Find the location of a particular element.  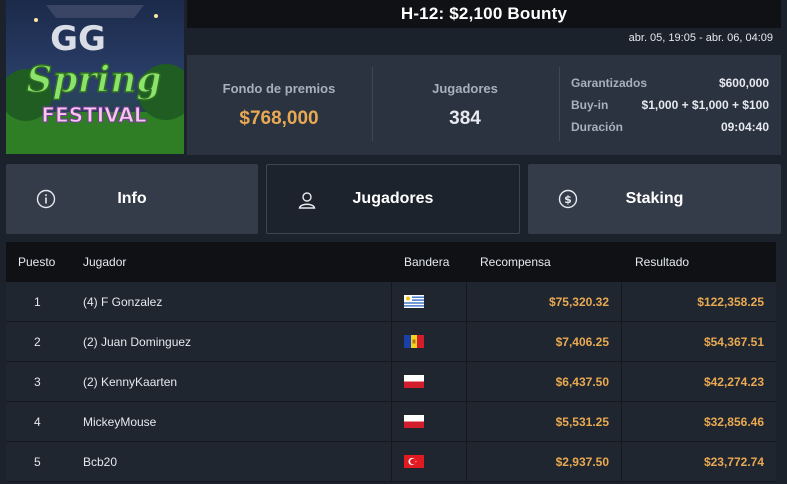

tab-info: Info is located at coordinates (132, 199).